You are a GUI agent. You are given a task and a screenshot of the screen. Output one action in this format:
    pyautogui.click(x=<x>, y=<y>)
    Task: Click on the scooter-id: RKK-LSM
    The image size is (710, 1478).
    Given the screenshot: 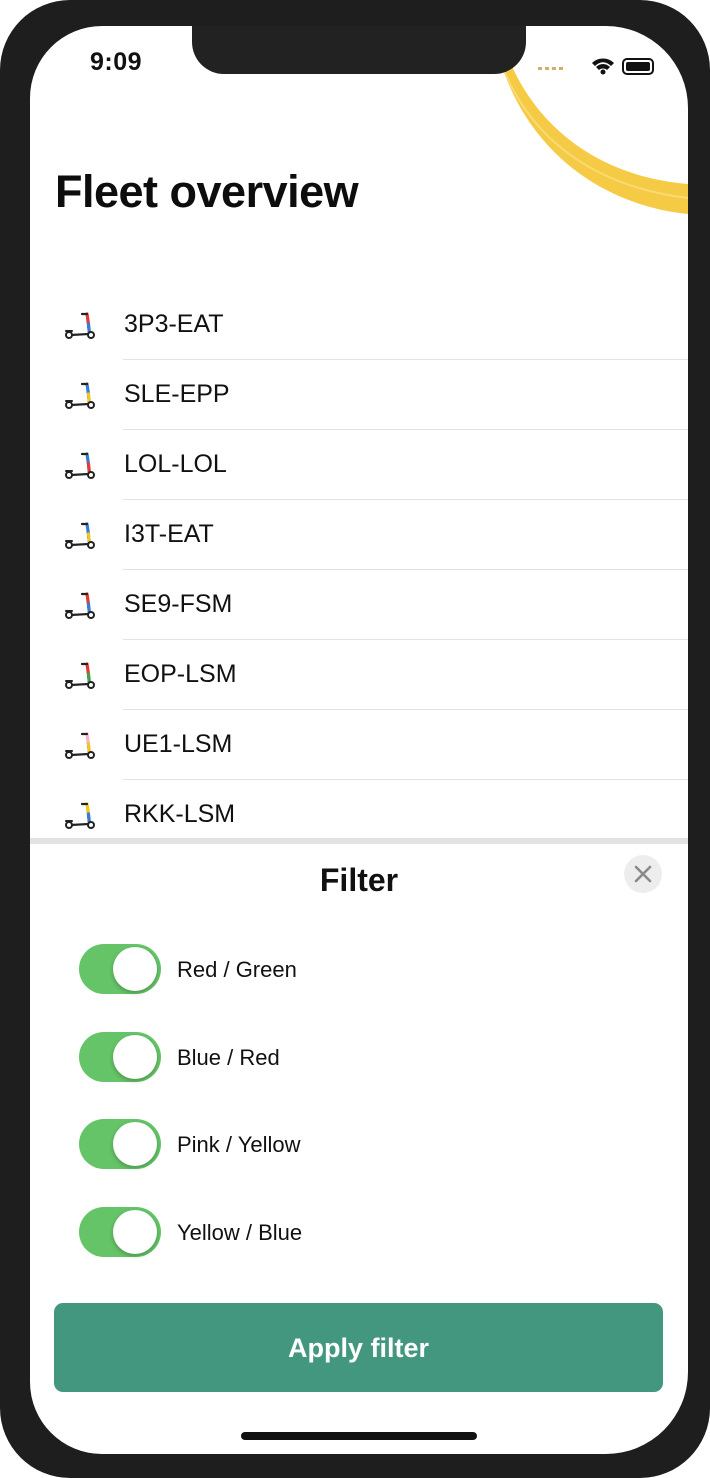 What is the action you would take?
    pyautogui.click(x=180, y=814)
    